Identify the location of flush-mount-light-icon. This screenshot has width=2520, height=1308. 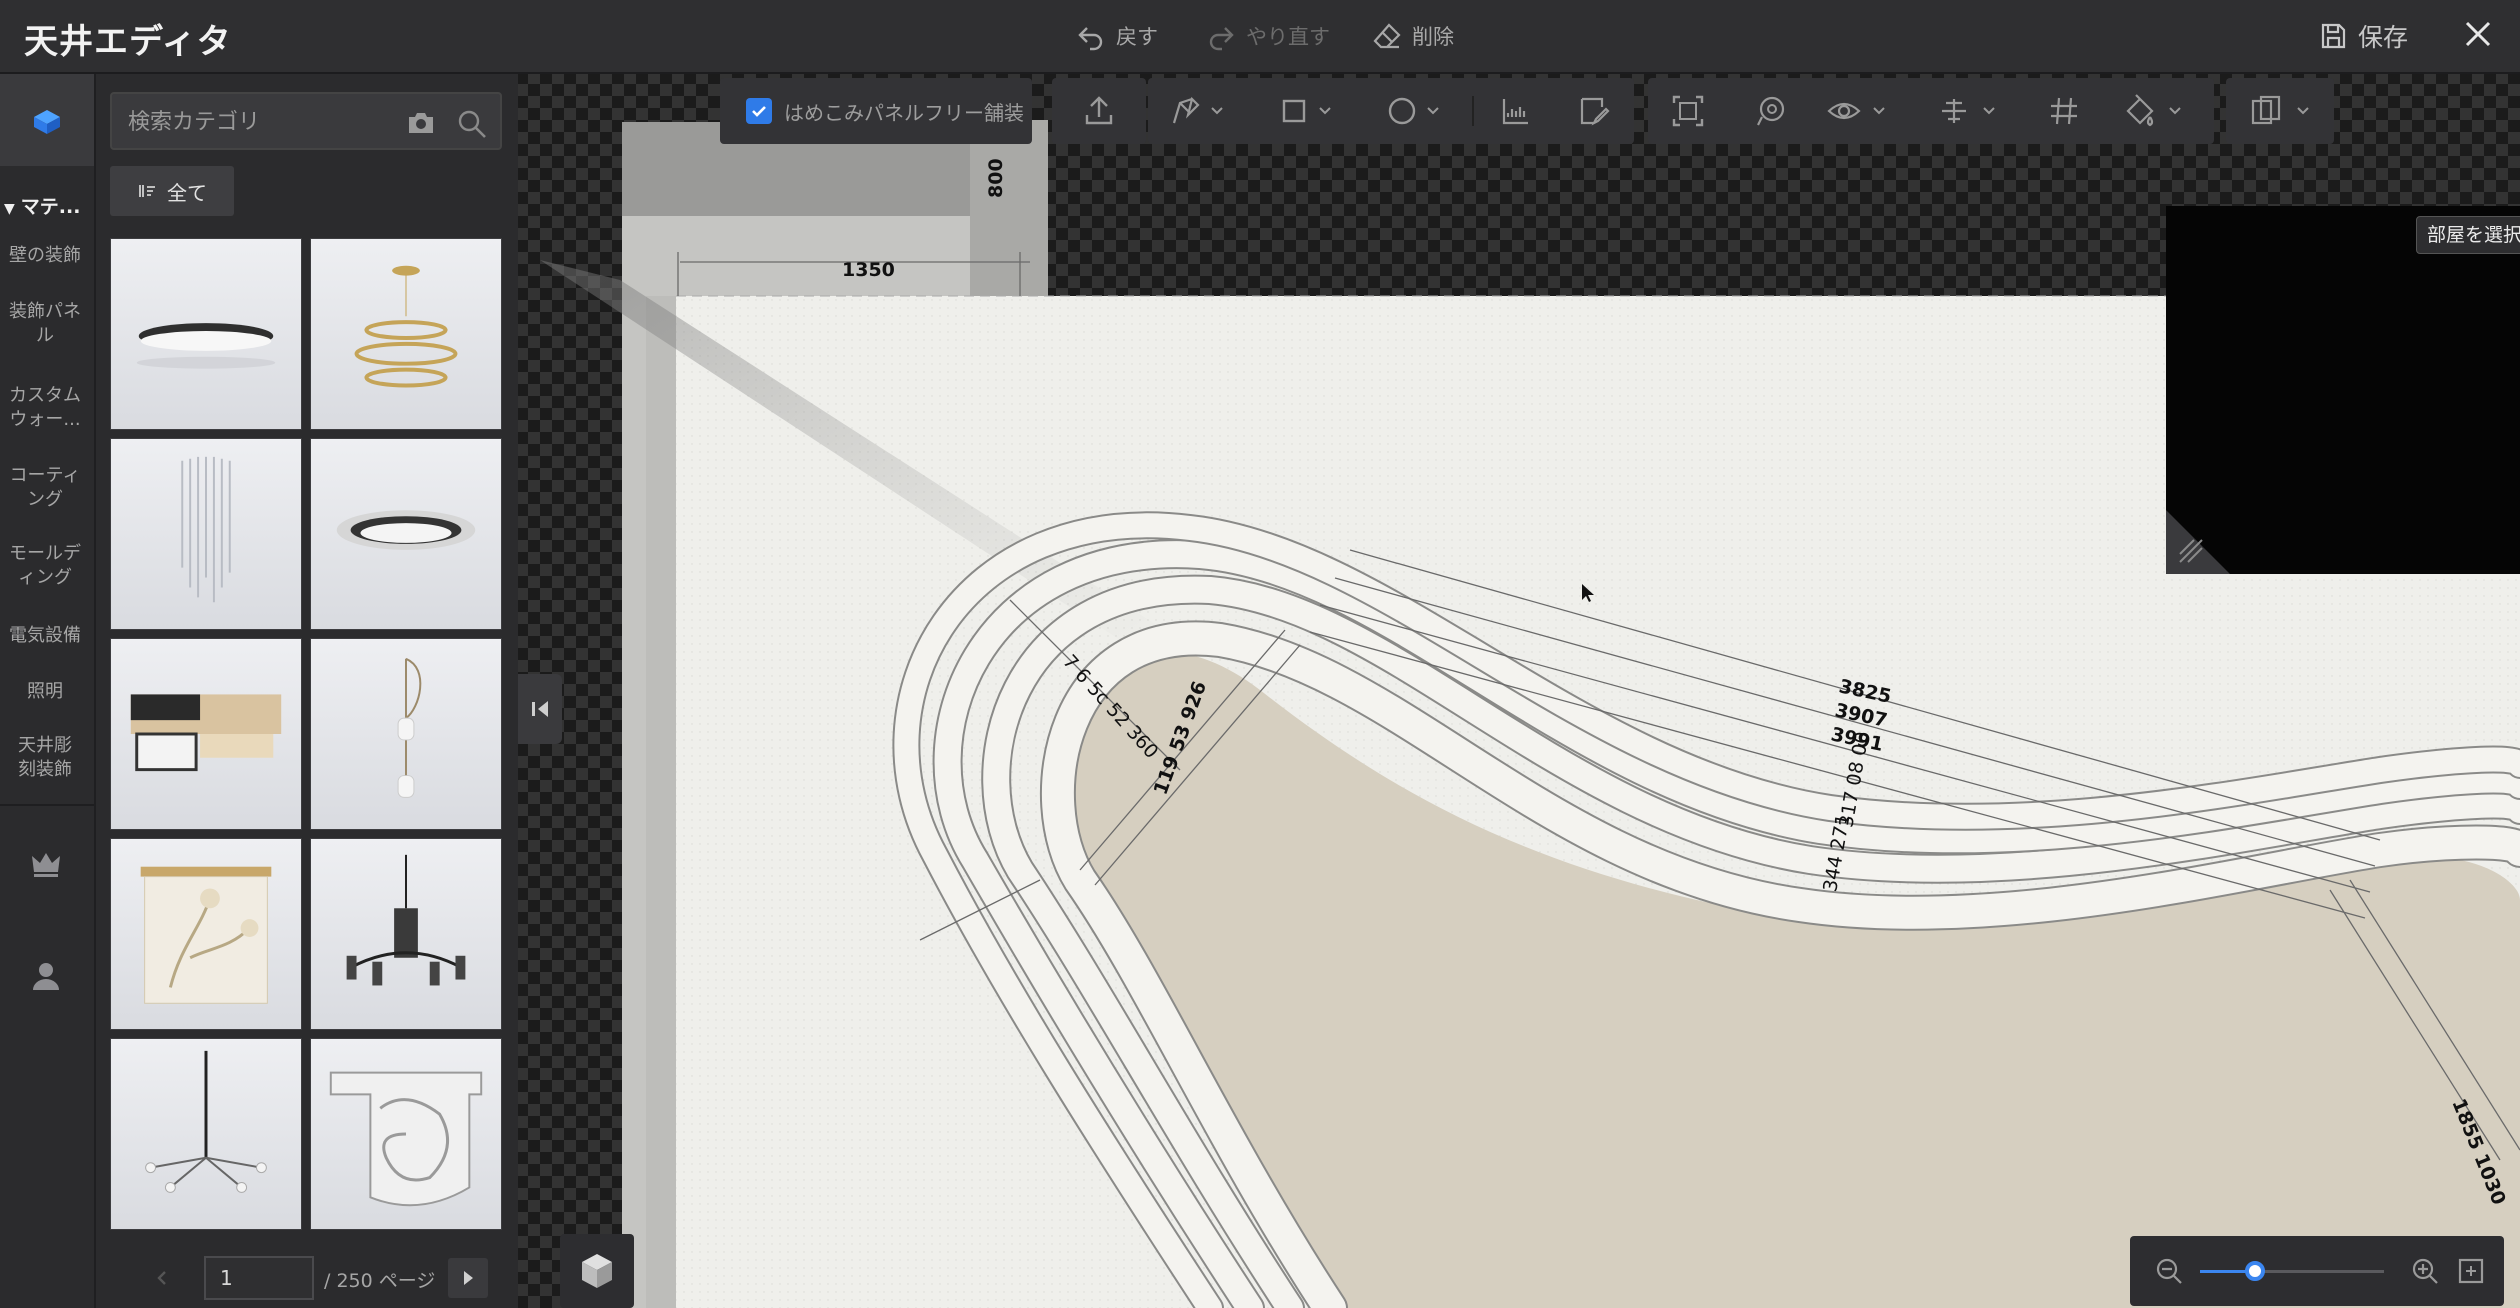
(406, 530).